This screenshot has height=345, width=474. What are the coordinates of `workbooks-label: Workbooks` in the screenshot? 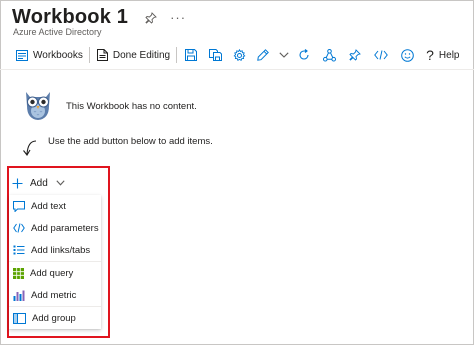 It's located at (58, 55).